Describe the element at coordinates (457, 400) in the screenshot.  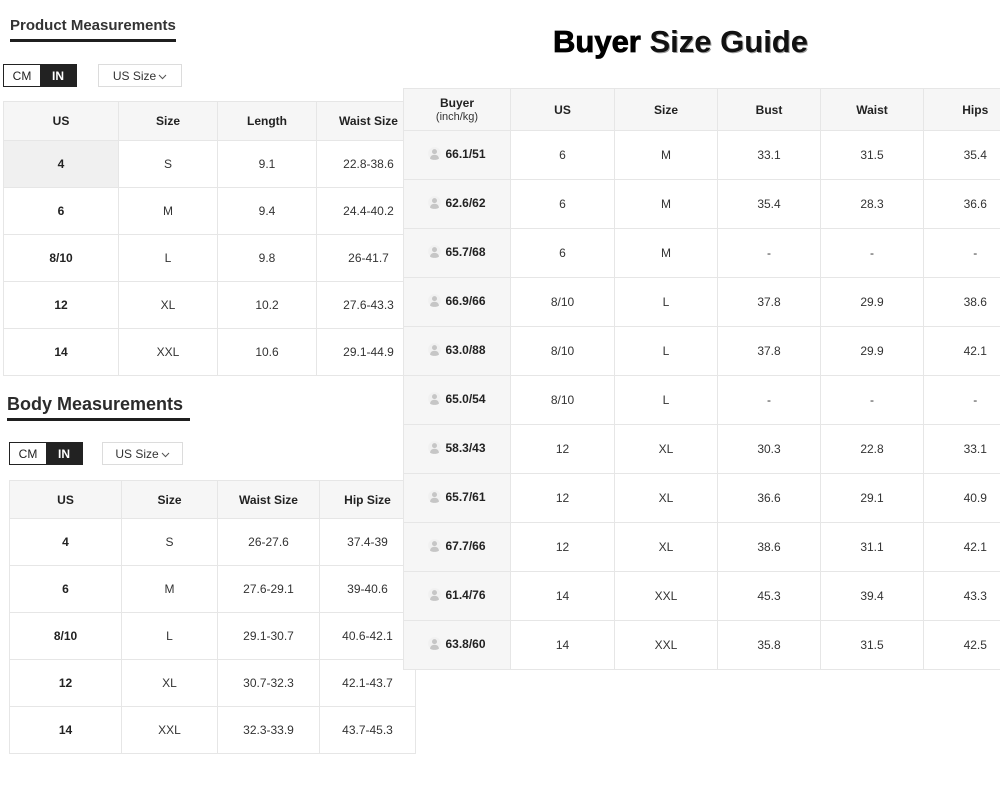
I see `buyer-cell: 65.0/54` at that location.